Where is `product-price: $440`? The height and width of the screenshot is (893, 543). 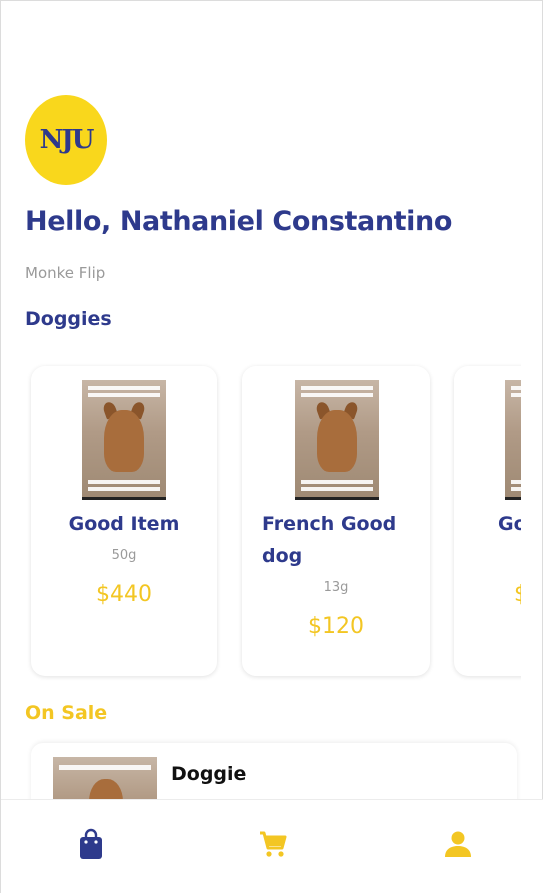 product-price: $440 is located at coordinates (124, 594).